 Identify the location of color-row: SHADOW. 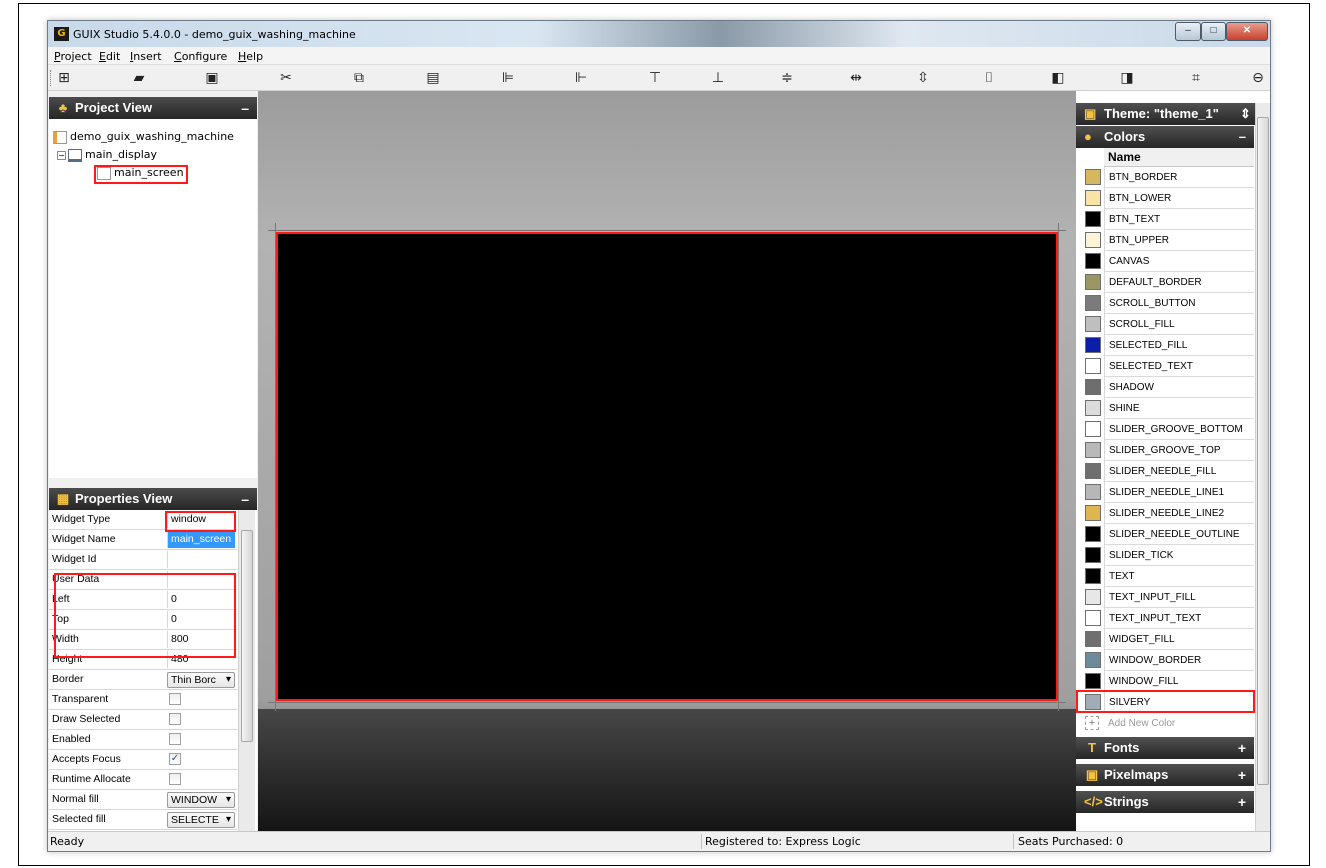
(1165, 387).